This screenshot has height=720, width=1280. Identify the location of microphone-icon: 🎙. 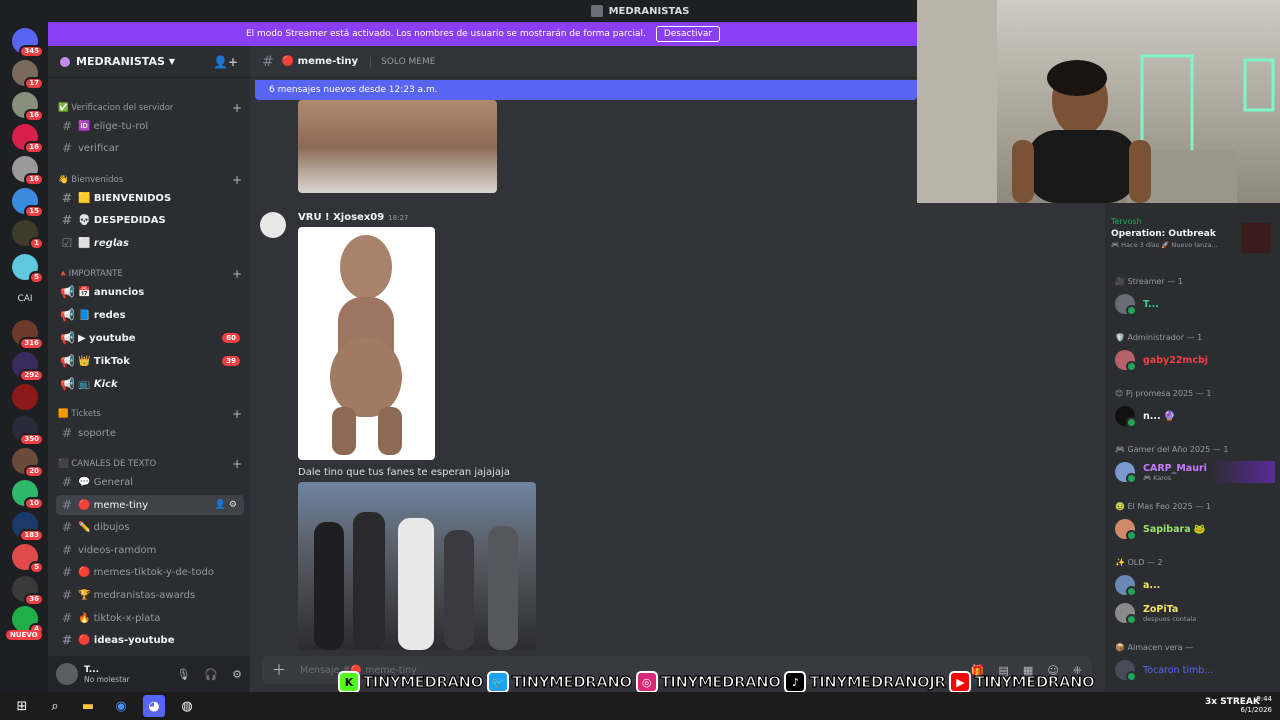
(183, 674).